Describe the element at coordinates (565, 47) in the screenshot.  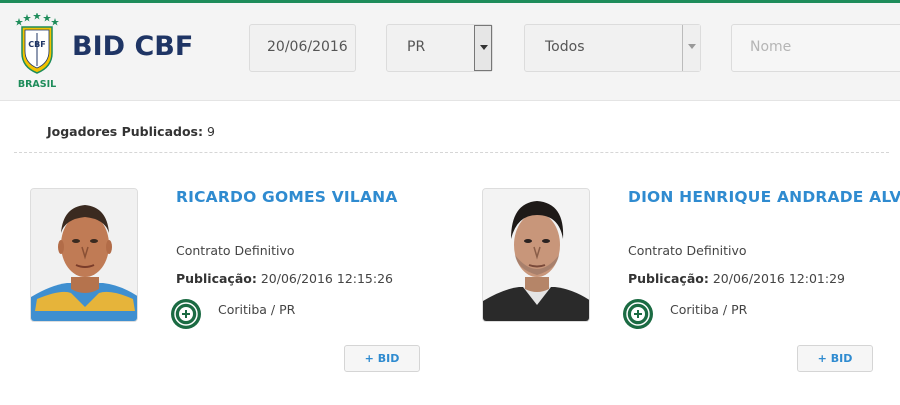
I see `club-select-value: Todos` at that location.